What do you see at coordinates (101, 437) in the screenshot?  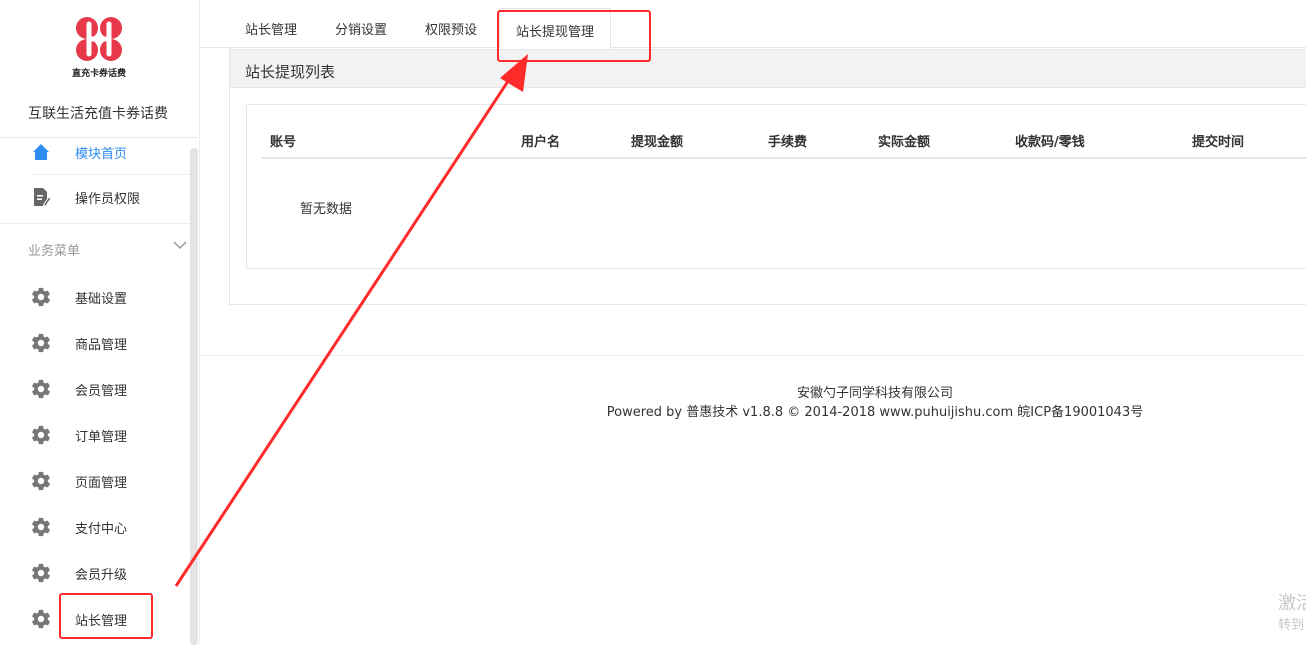 I see `sidebar-item-label: 订单管理` at bounding box center [101, 437].